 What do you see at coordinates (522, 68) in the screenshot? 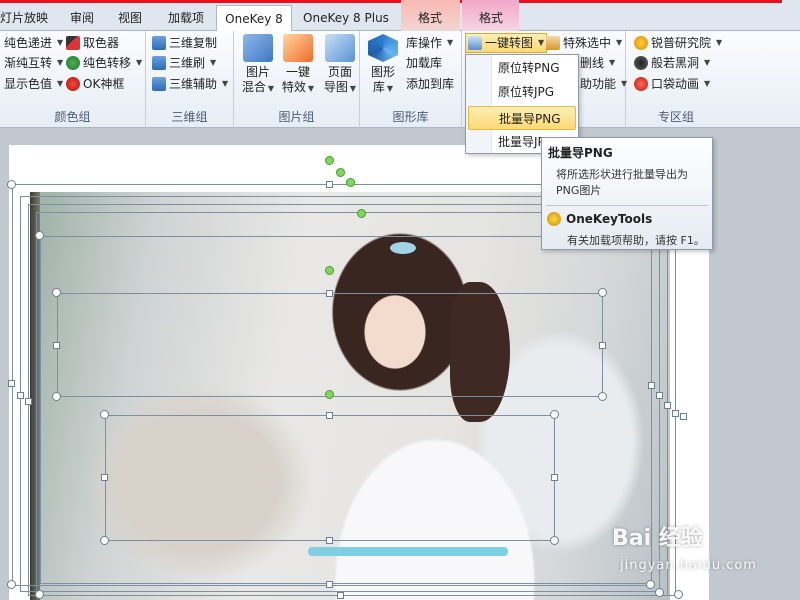
I see `menu-item-inplace-png: 原位转PNG` at bounding box center [522, 68].